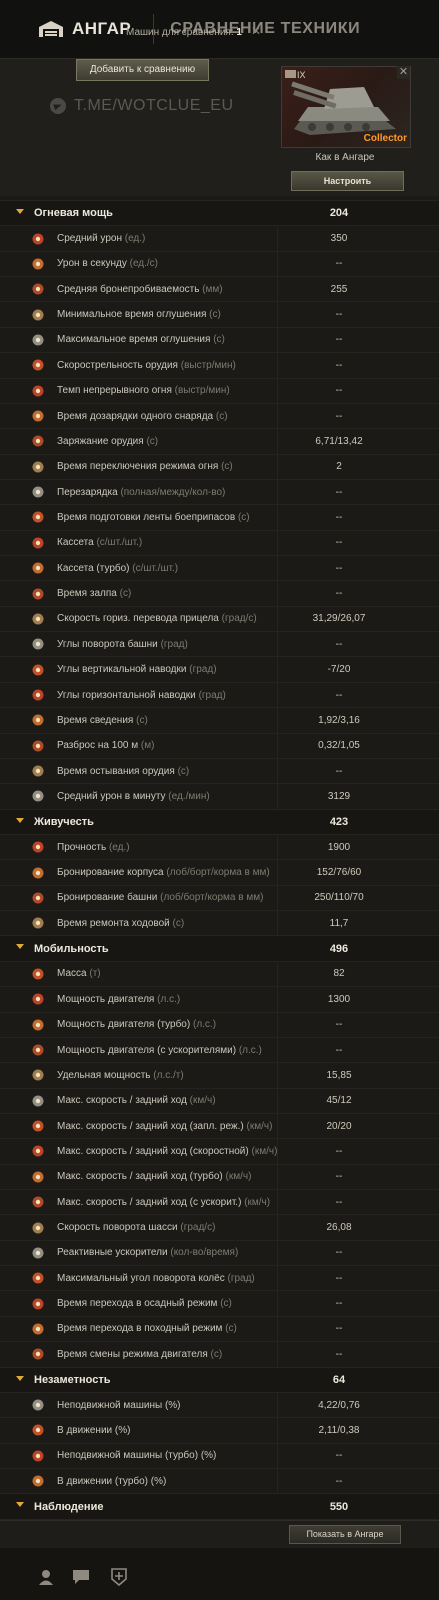  What do you see at coordinates (38, 670) in the screenshot?
I see `elevation-icon` at bounding box center [38, 670].